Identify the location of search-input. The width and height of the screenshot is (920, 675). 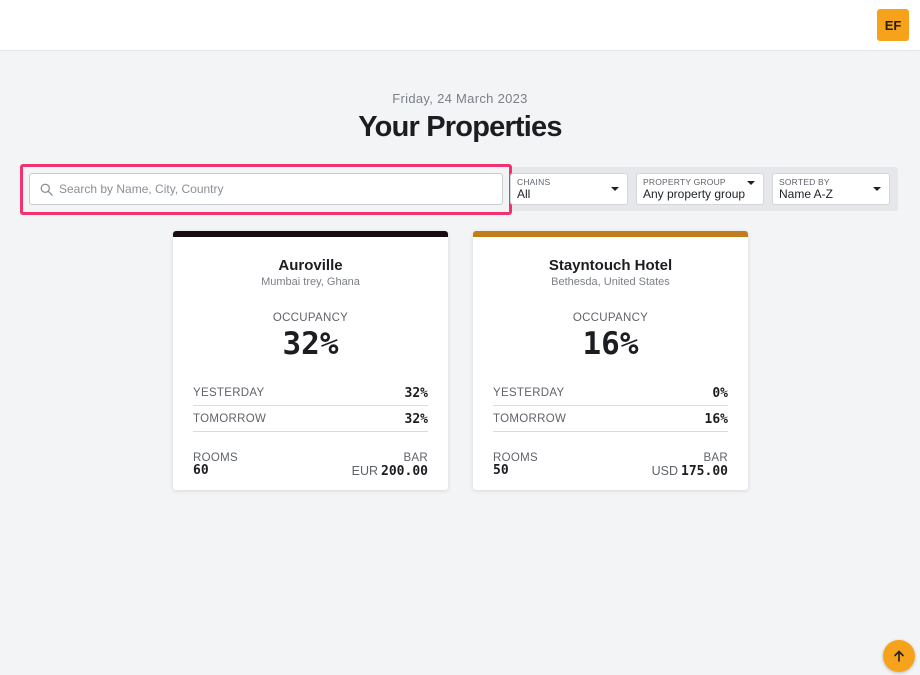
(269, 189).